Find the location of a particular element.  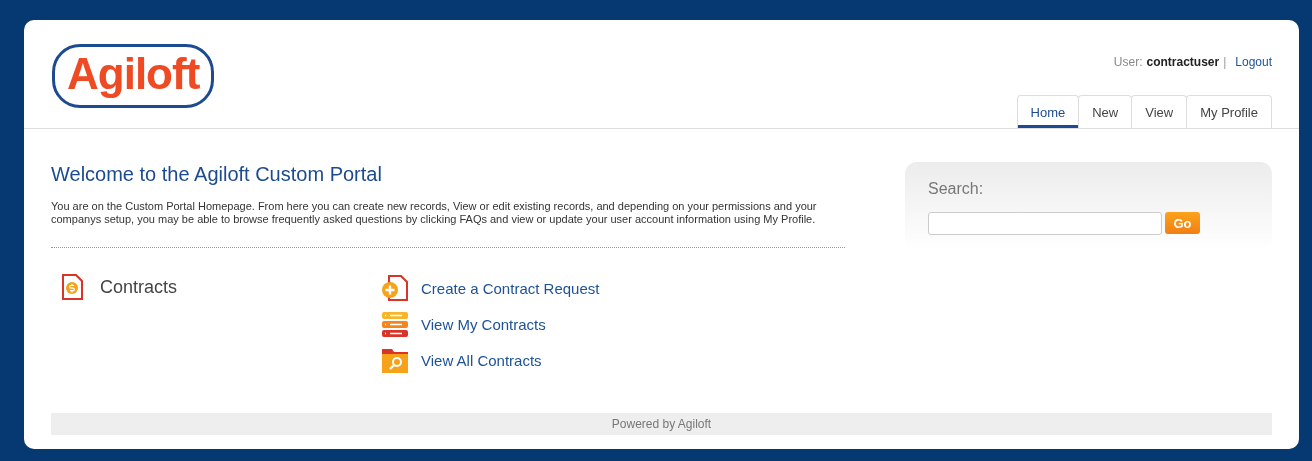

tab: My Profile is located at coordinates (1229, 111).